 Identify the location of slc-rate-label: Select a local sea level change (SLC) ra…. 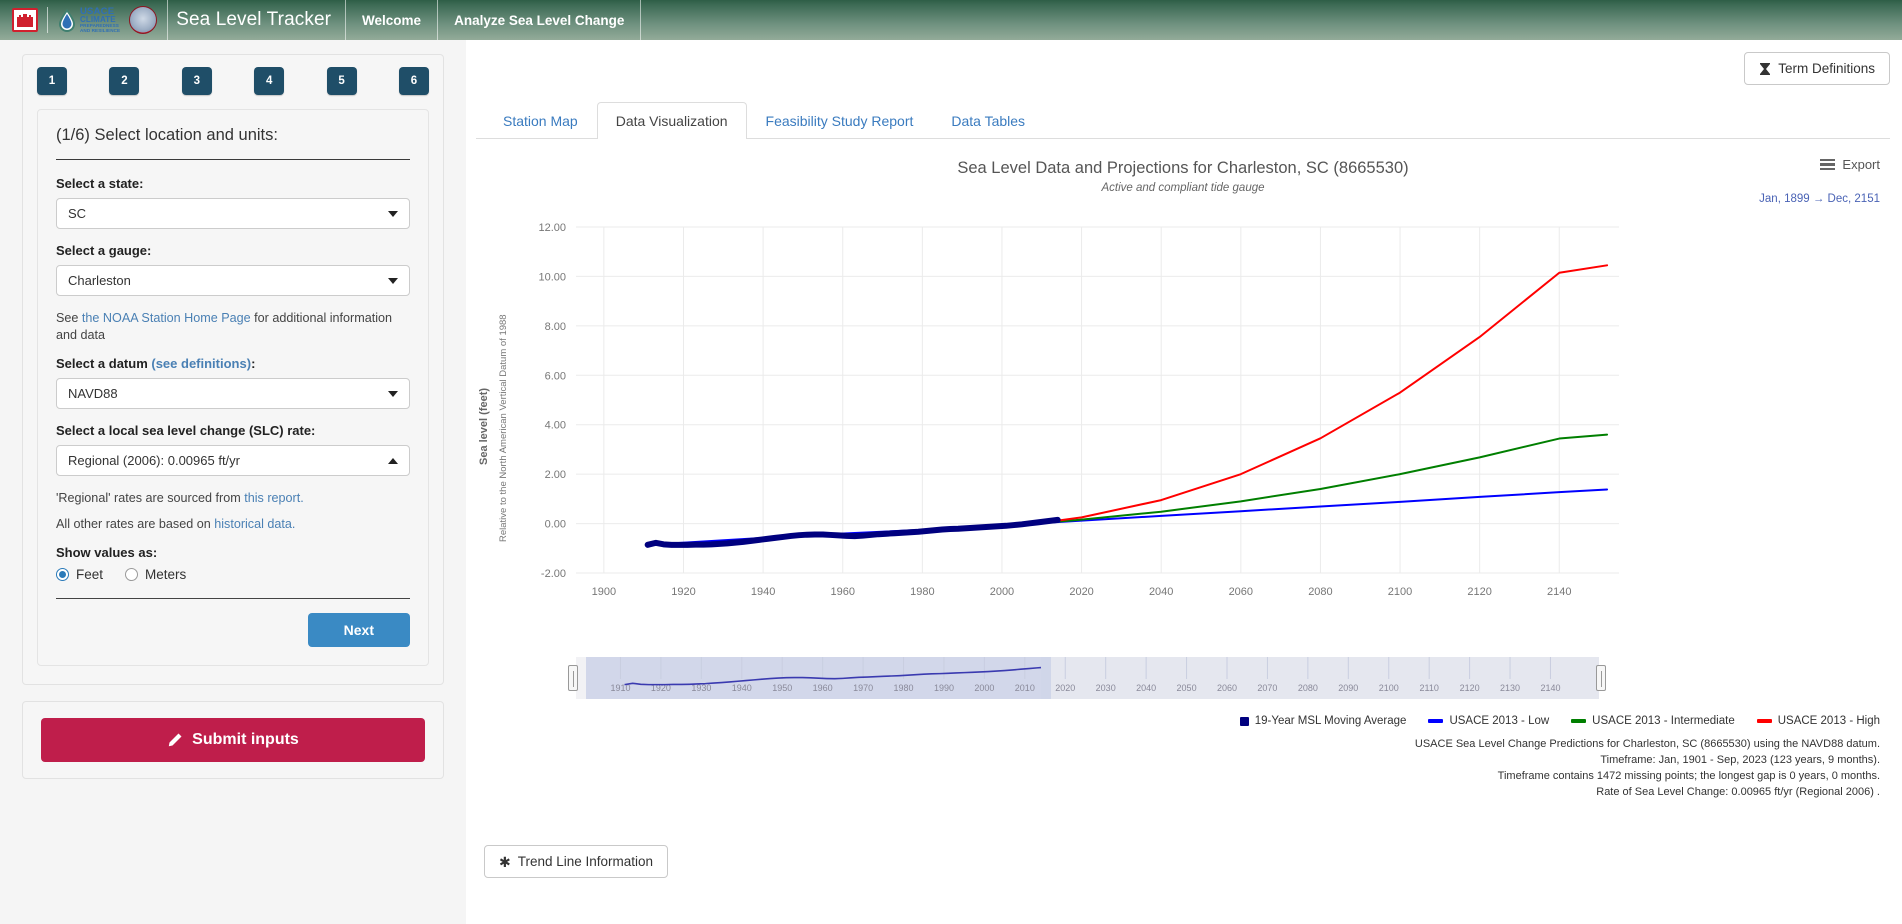
(186, 430).